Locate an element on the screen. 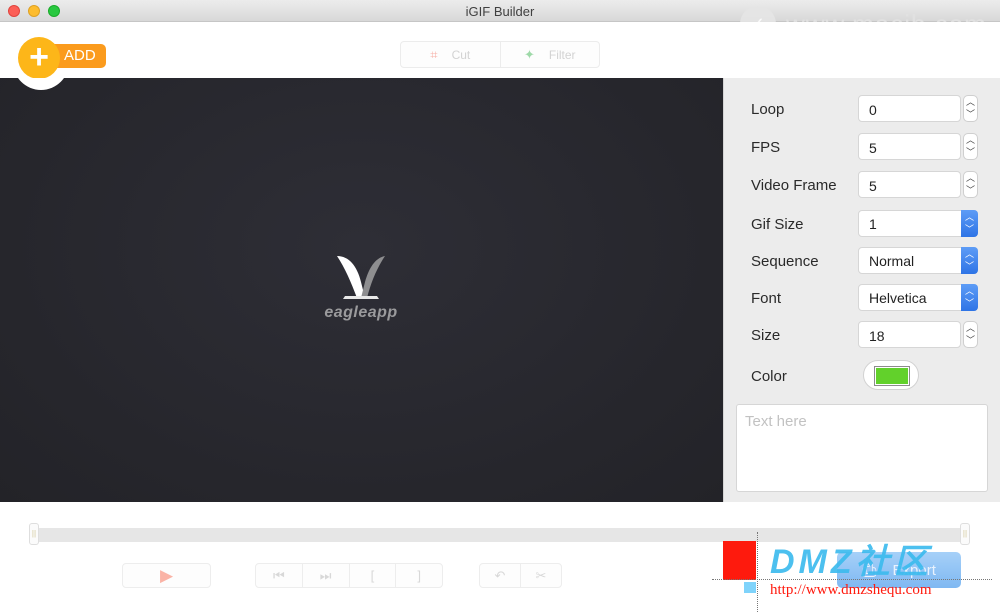 The width and height of the screenshot is (1000, 612). gif-size-label: Gif Size is located at coordinates (777, 224).